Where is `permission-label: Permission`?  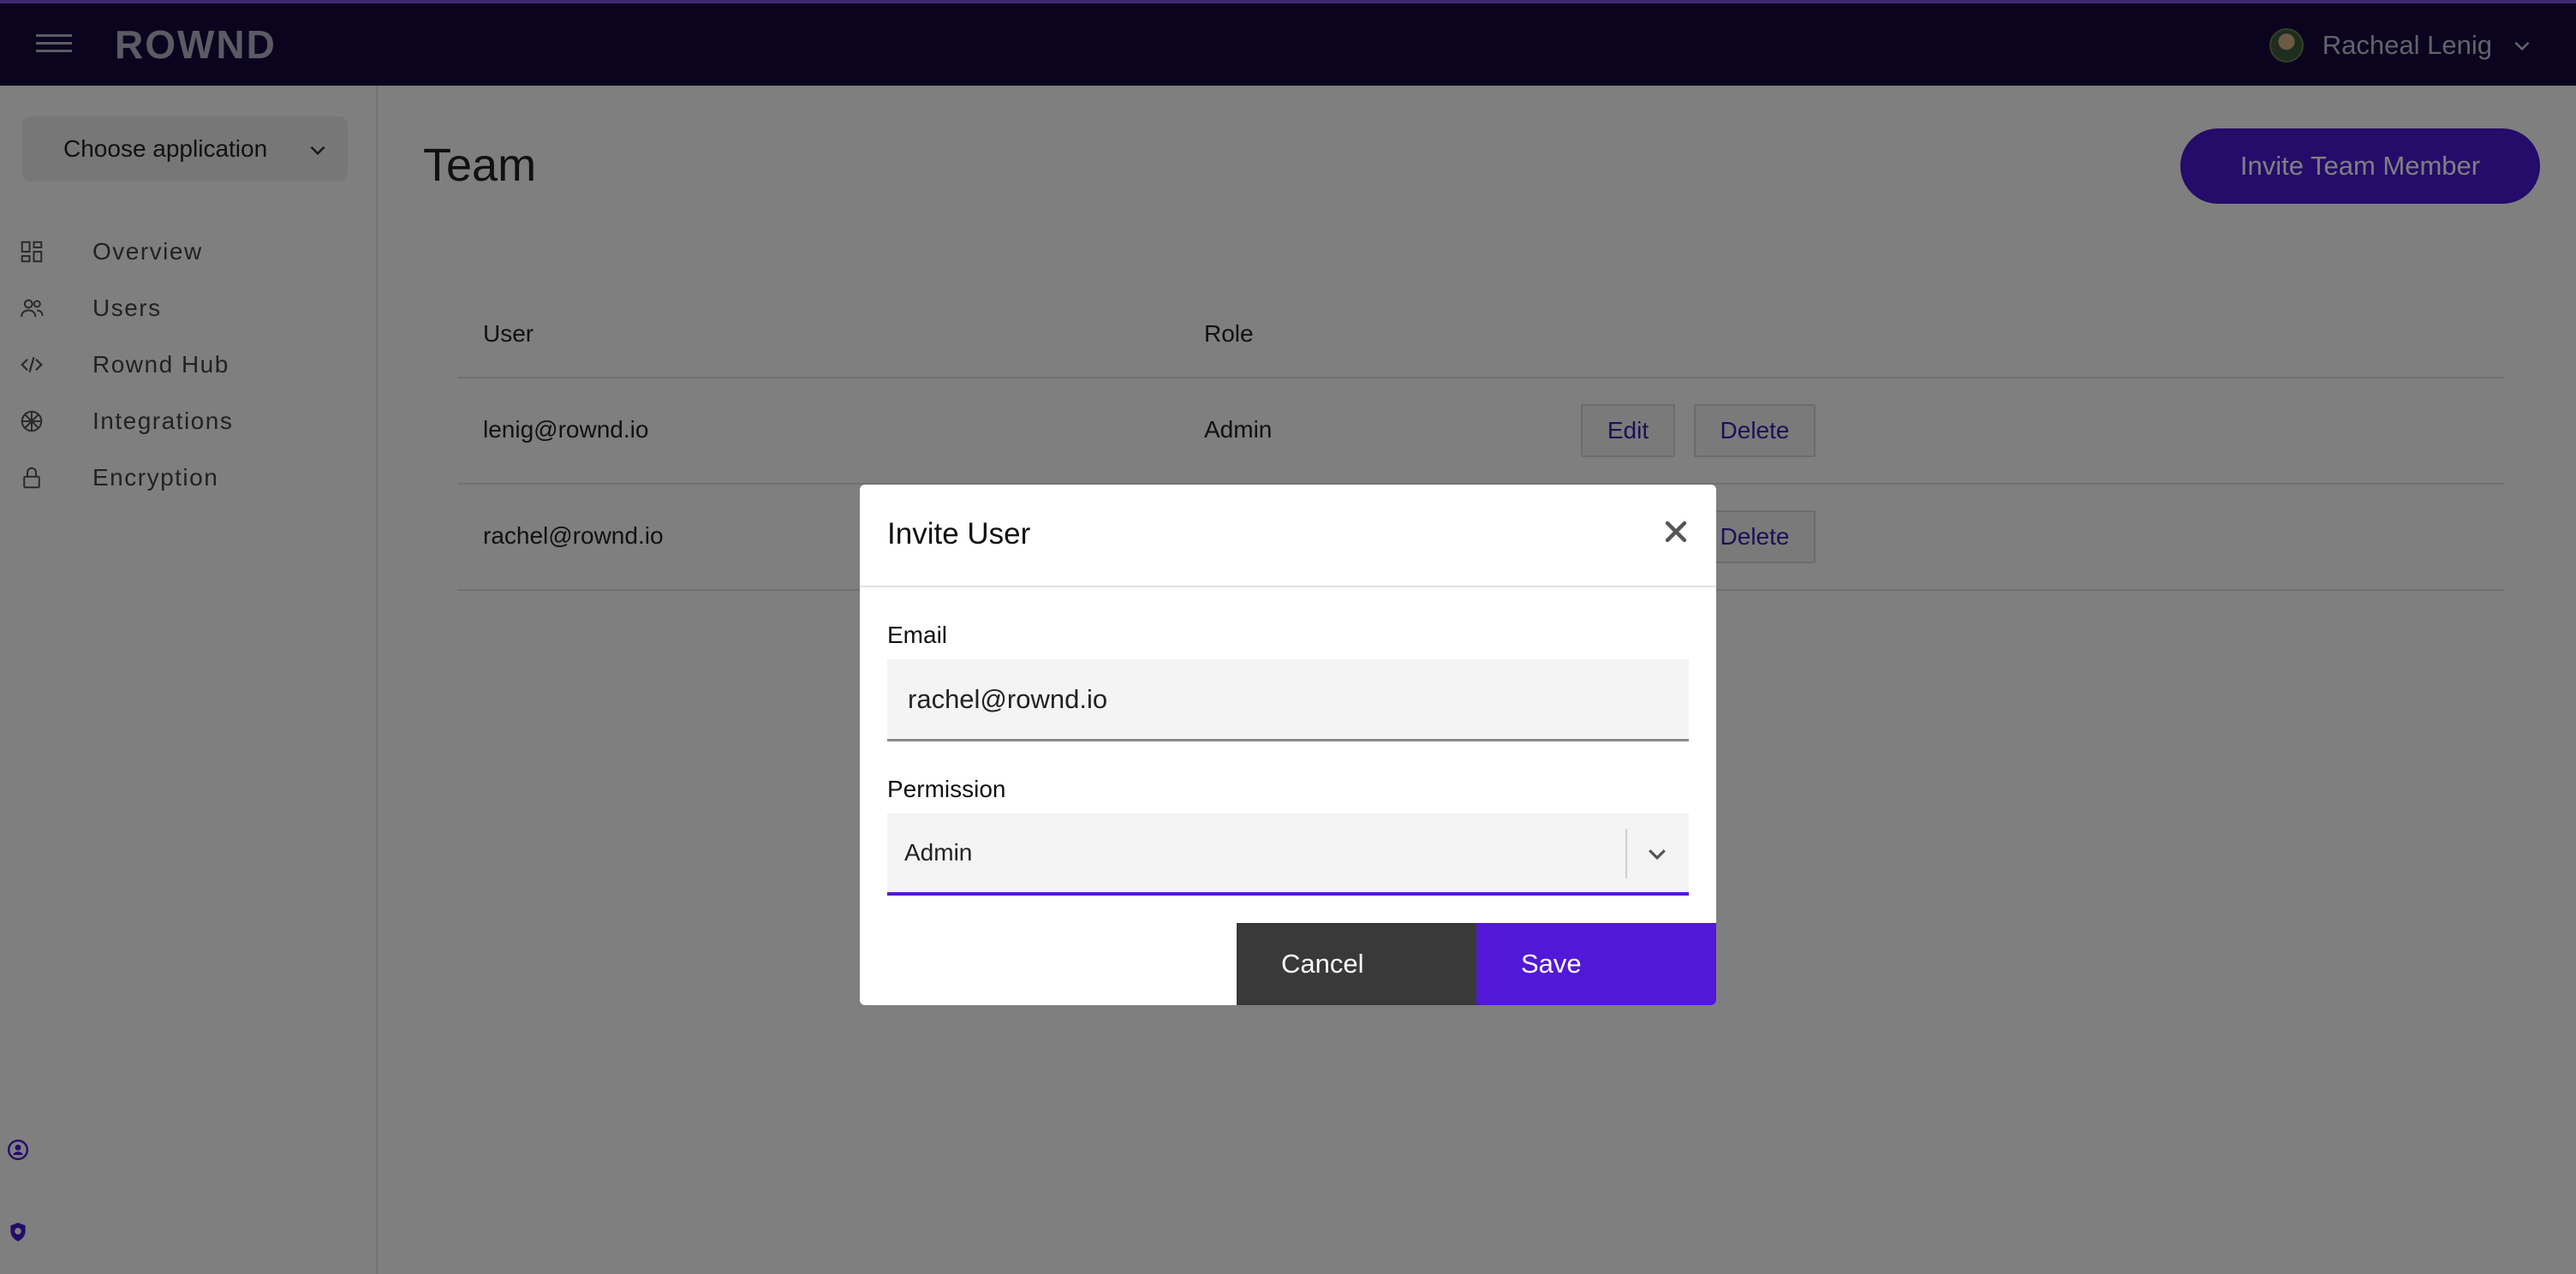 permission-label: Permission is located at coordinates (947, 789).